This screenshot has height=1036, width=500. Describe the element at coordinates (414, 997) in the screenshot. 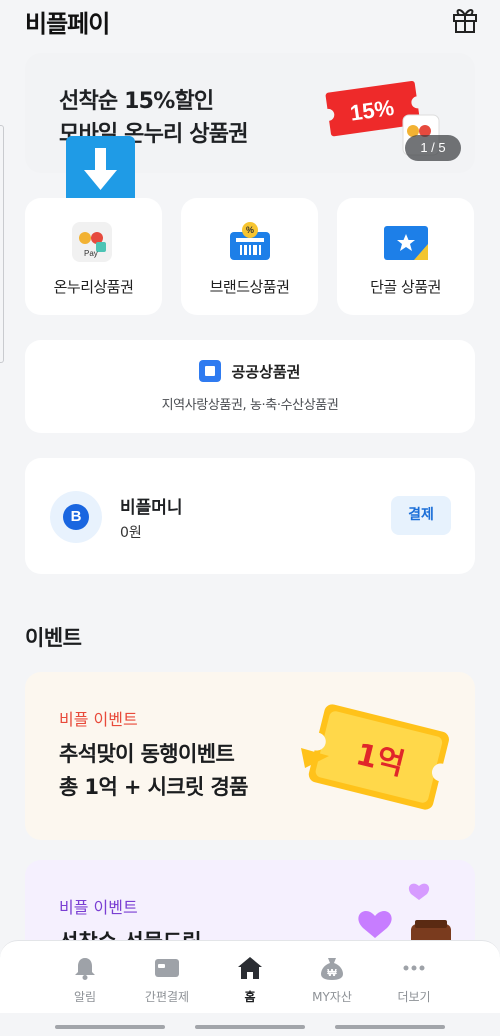

I see `tab-label: 더보기` at that location.